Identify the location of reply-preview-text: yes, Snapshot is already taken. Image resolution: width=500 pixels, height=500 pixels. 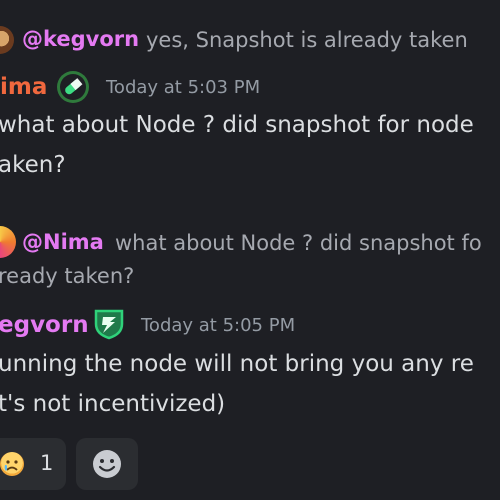
(307, 40).